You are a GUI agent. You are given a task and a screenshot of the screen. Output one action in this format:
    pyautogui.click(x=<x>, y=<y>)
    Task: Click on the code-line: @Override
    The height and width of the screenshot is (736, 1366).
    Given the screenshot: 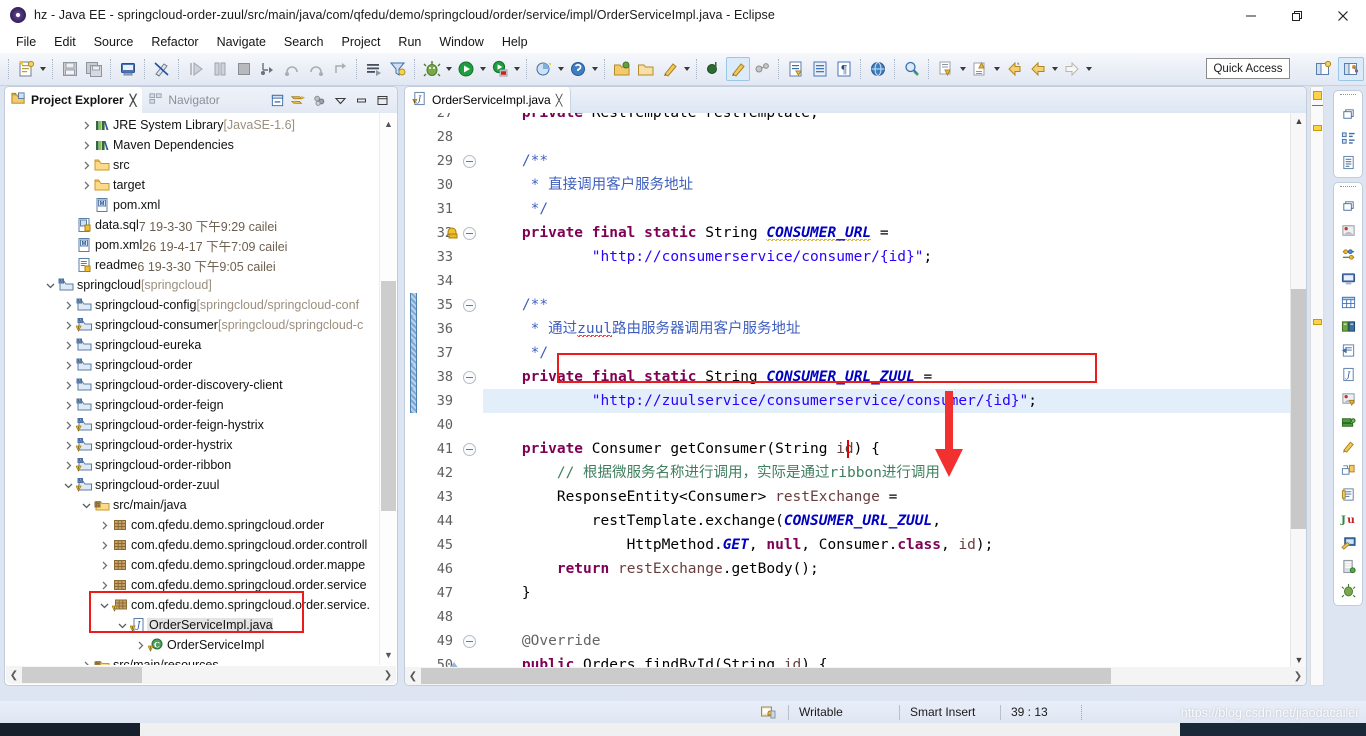 What is the action you would take?
    pyautogui.click(x=542, y=641)
    